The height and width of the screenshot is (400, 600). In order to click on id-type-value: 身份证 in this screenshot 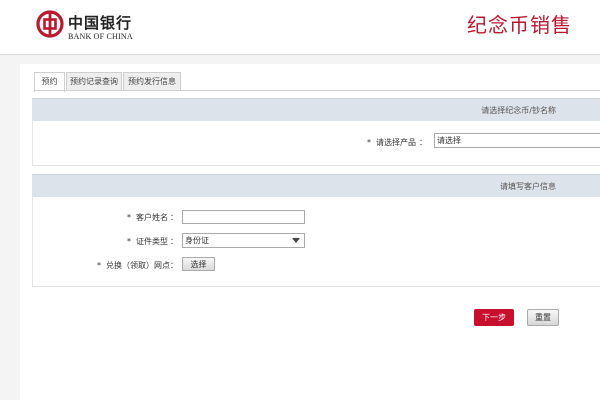, I will do `click(197, 240)`.